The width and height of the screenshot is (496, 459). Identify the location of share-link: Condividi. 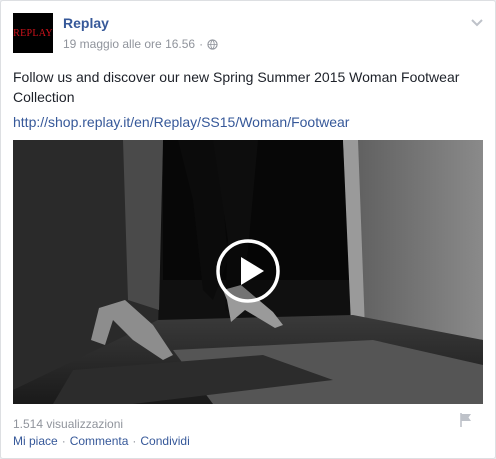
(164, 441).